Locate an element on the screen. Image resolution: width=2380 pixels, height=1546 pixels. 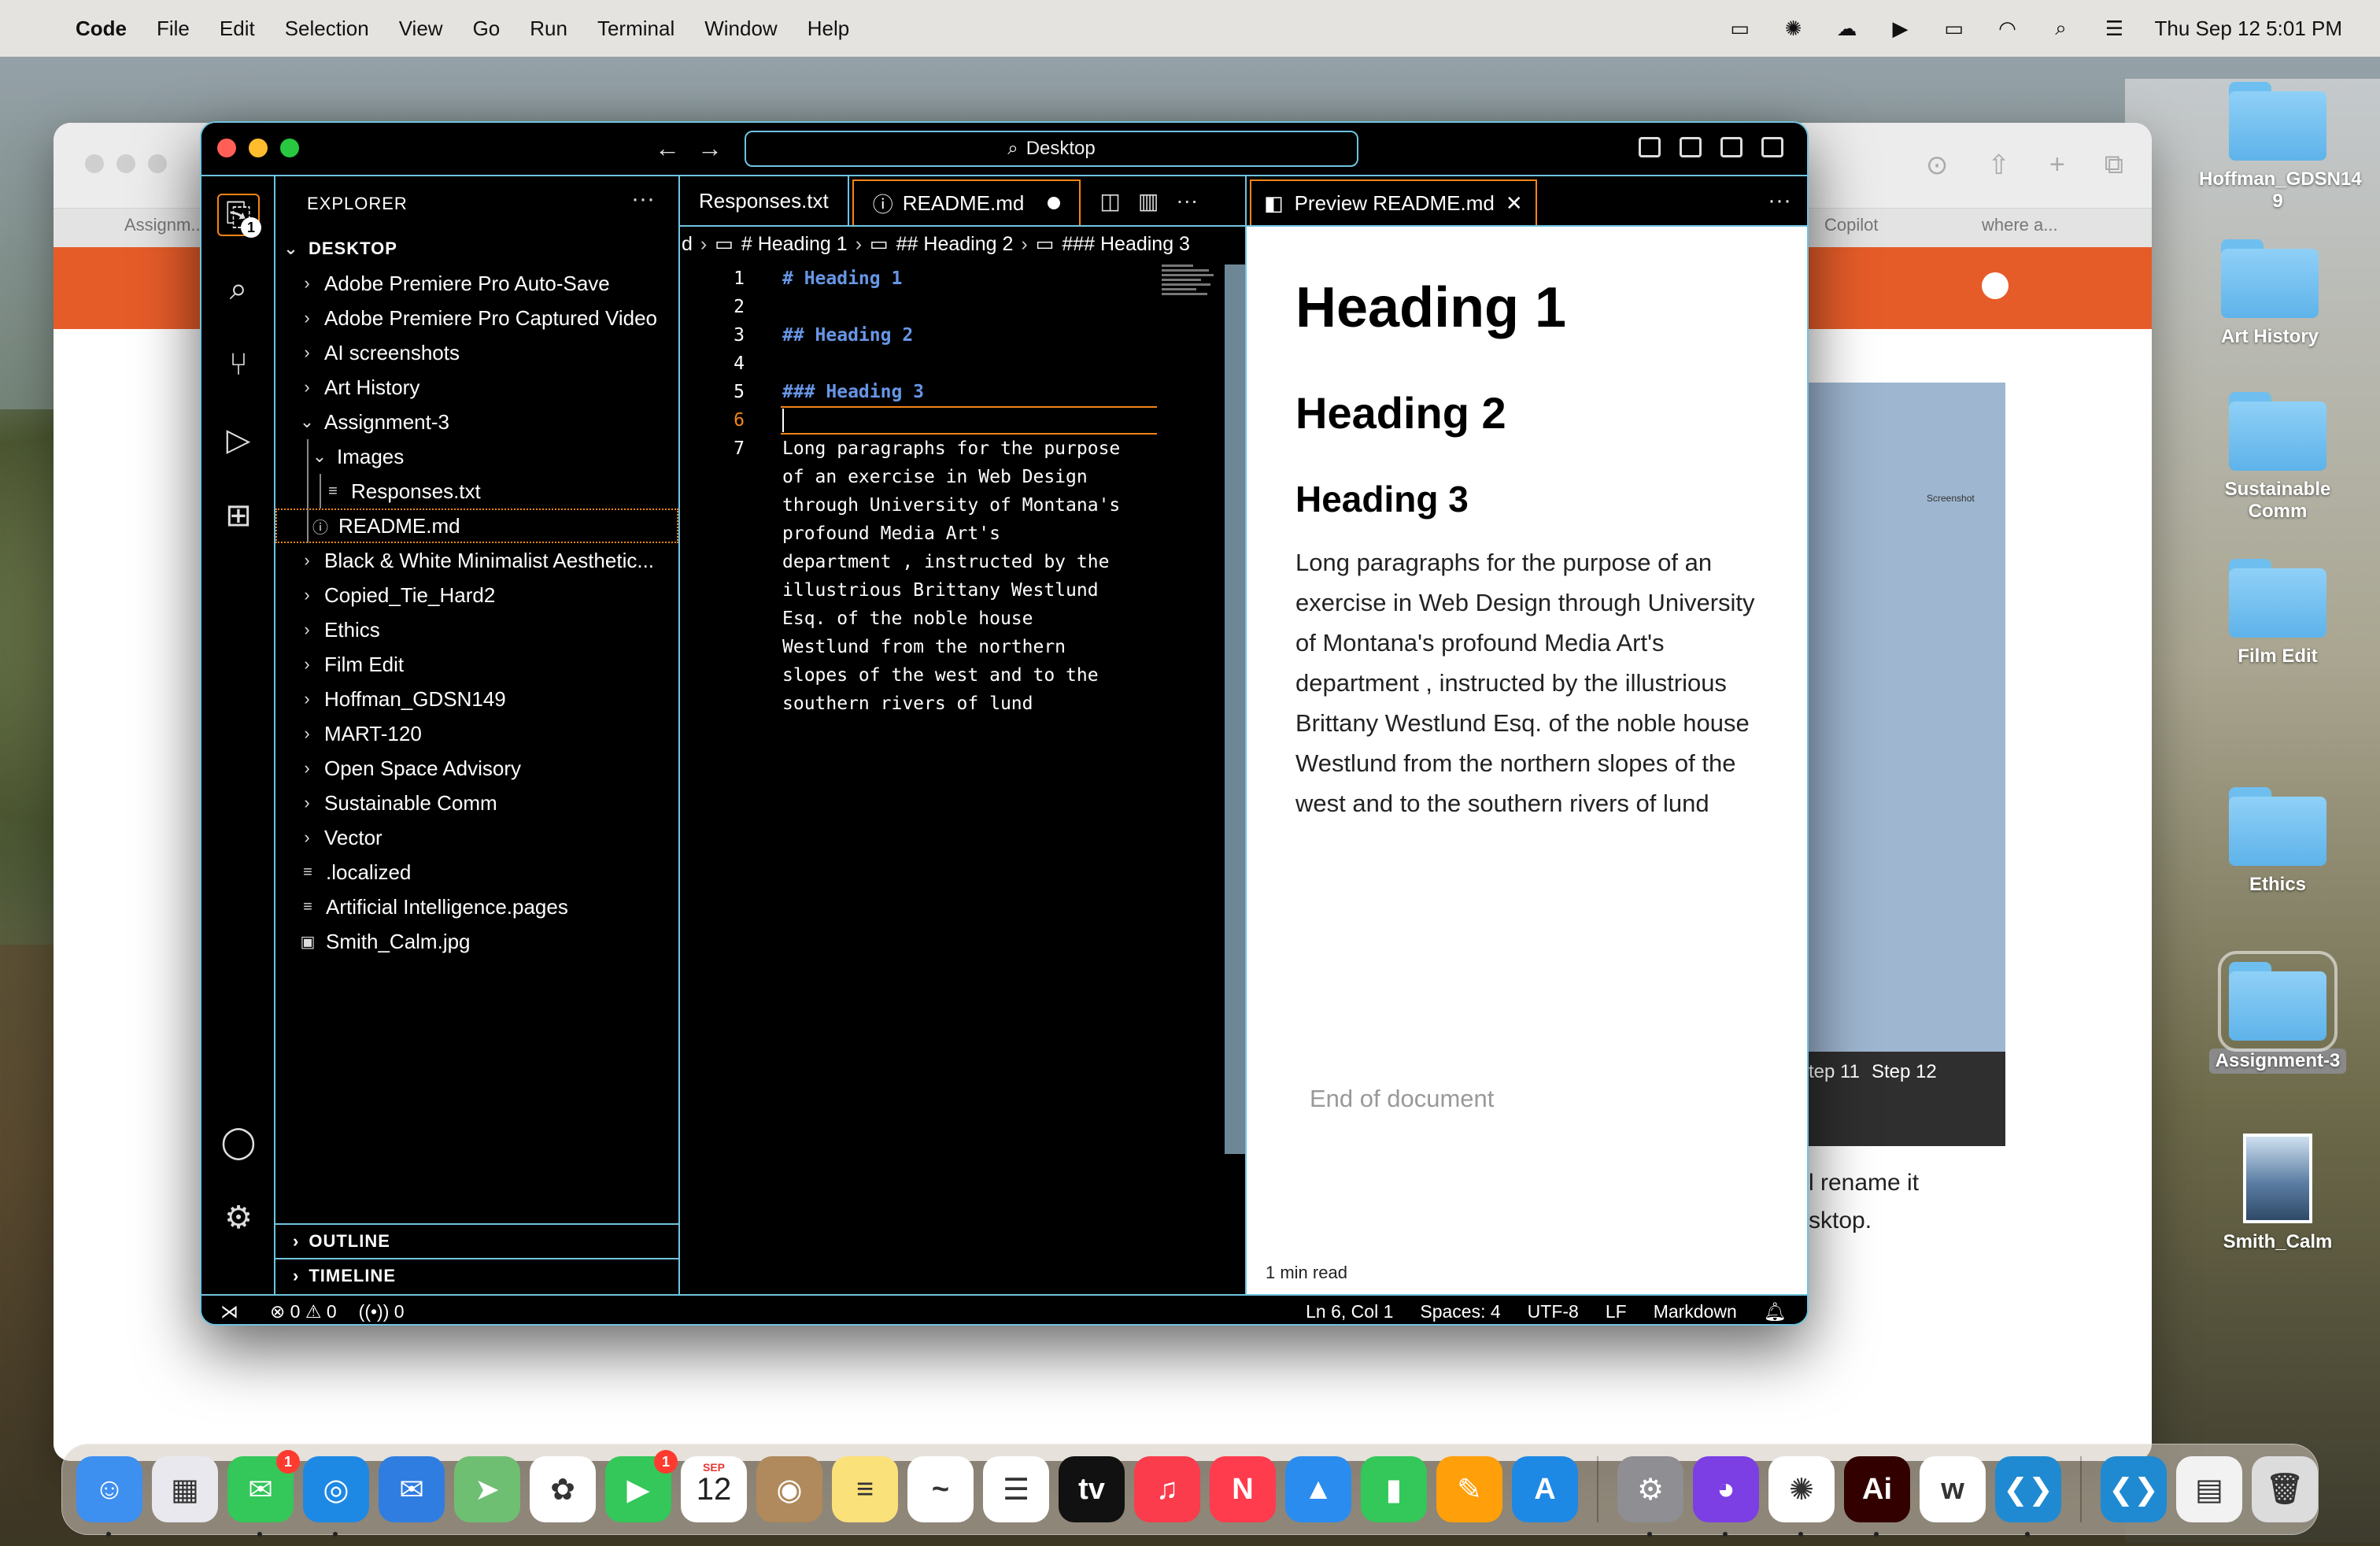
desktop-folder-hoffman: Hoffman_GDSN14 9 is located at coordinates (2280, 148).